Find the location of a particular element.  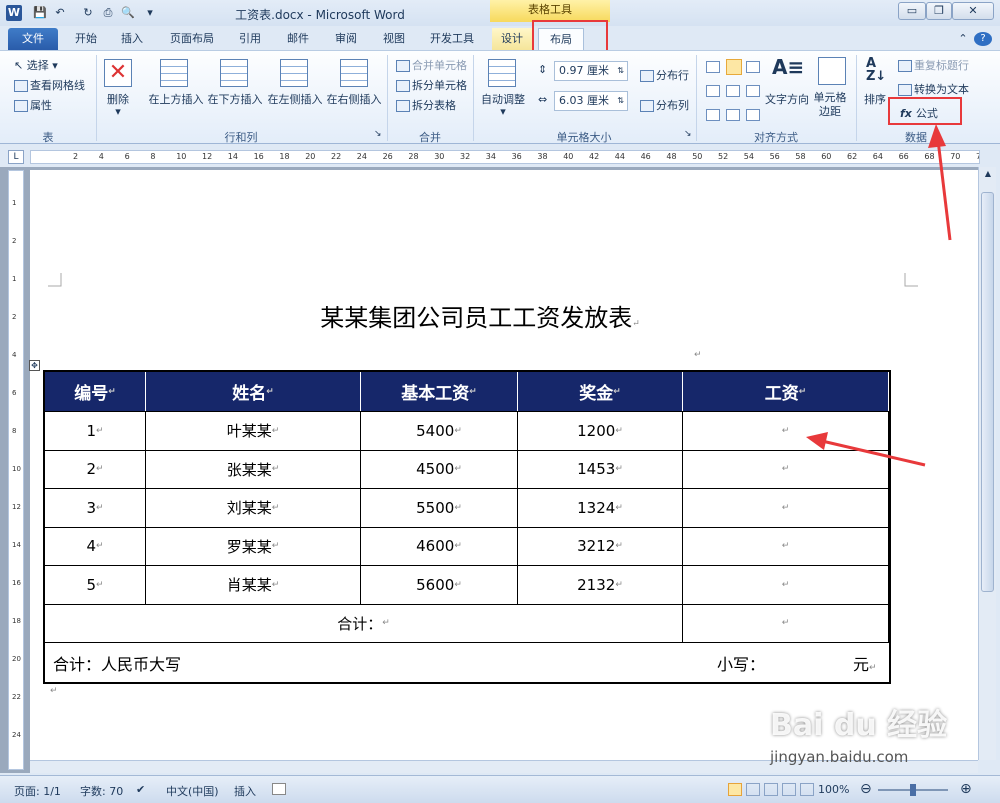

insert-above-button: 在上方插入 is located at coordinates (176, 99).